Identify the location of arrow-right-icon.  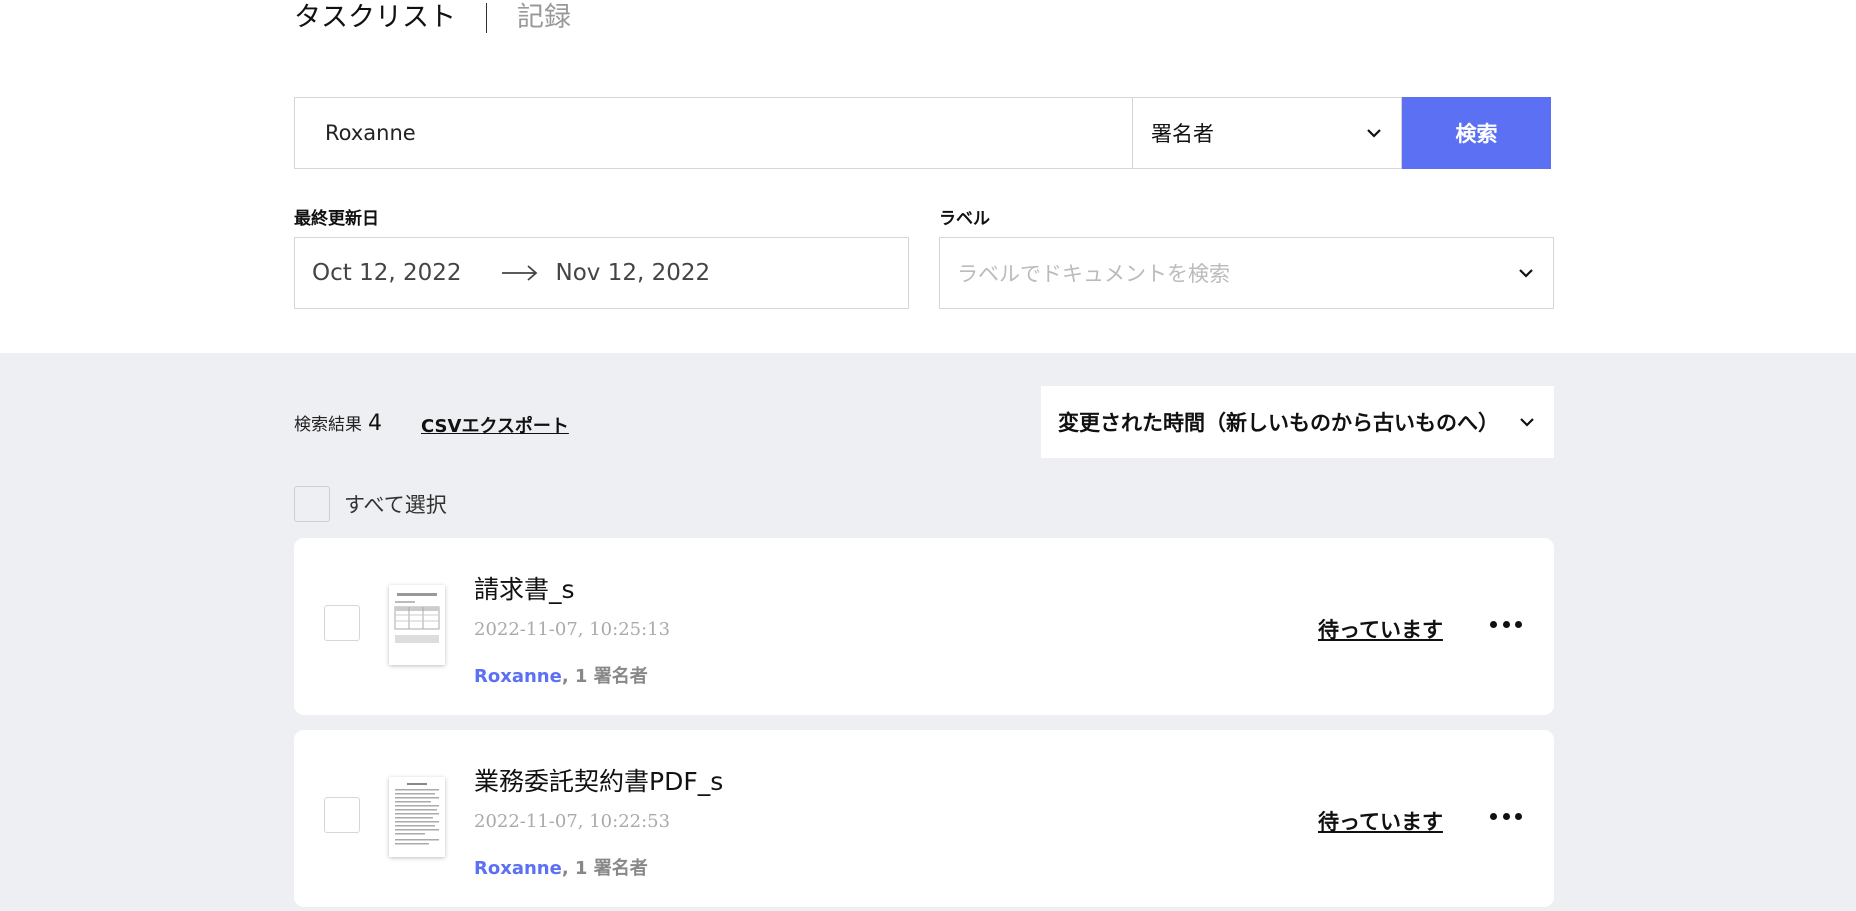
(519, 273).